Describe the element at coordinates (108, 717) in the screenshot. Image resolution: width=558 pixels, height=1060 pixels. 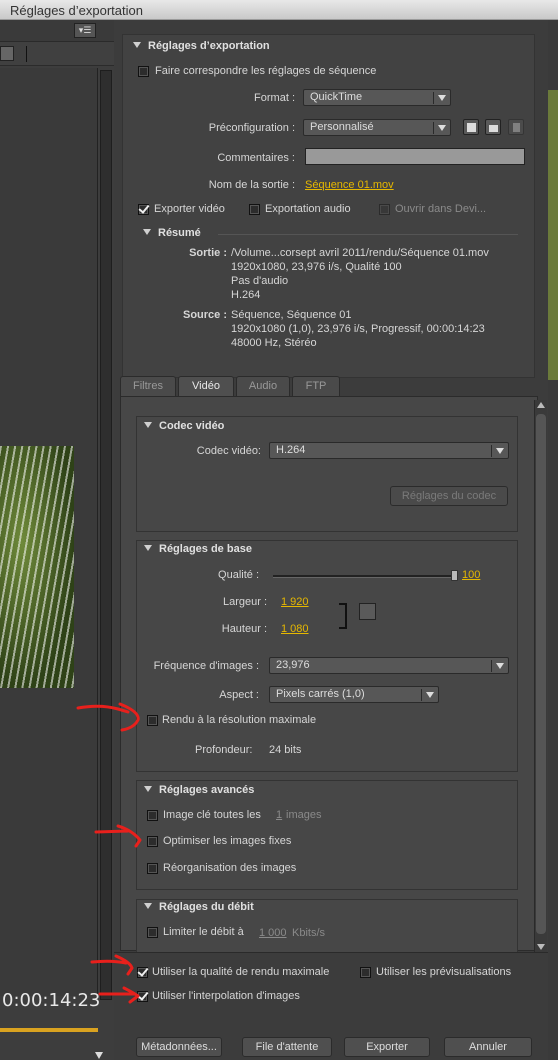
I see `annotation-arrow-max-render` at that location.